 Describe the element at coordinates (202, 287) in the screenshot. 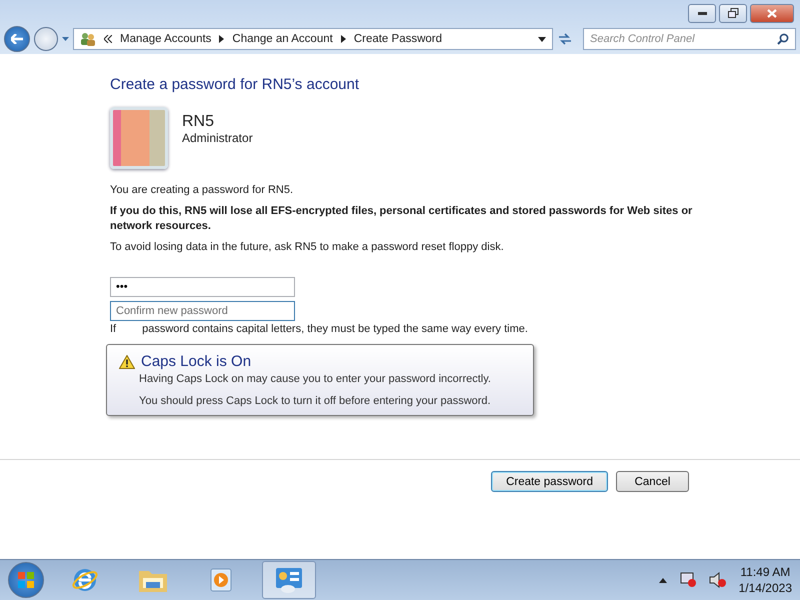

I see `password-field: •••` at that location.